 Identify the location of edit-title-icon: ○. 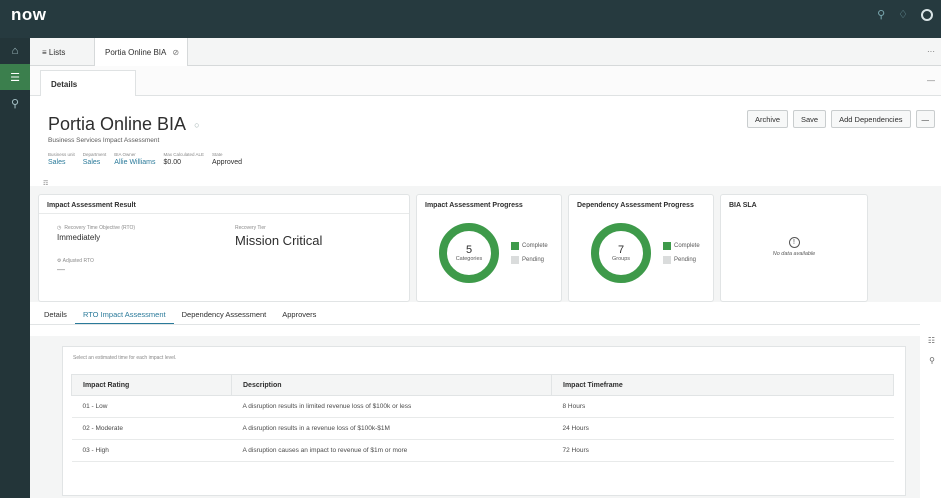
(196, 125).